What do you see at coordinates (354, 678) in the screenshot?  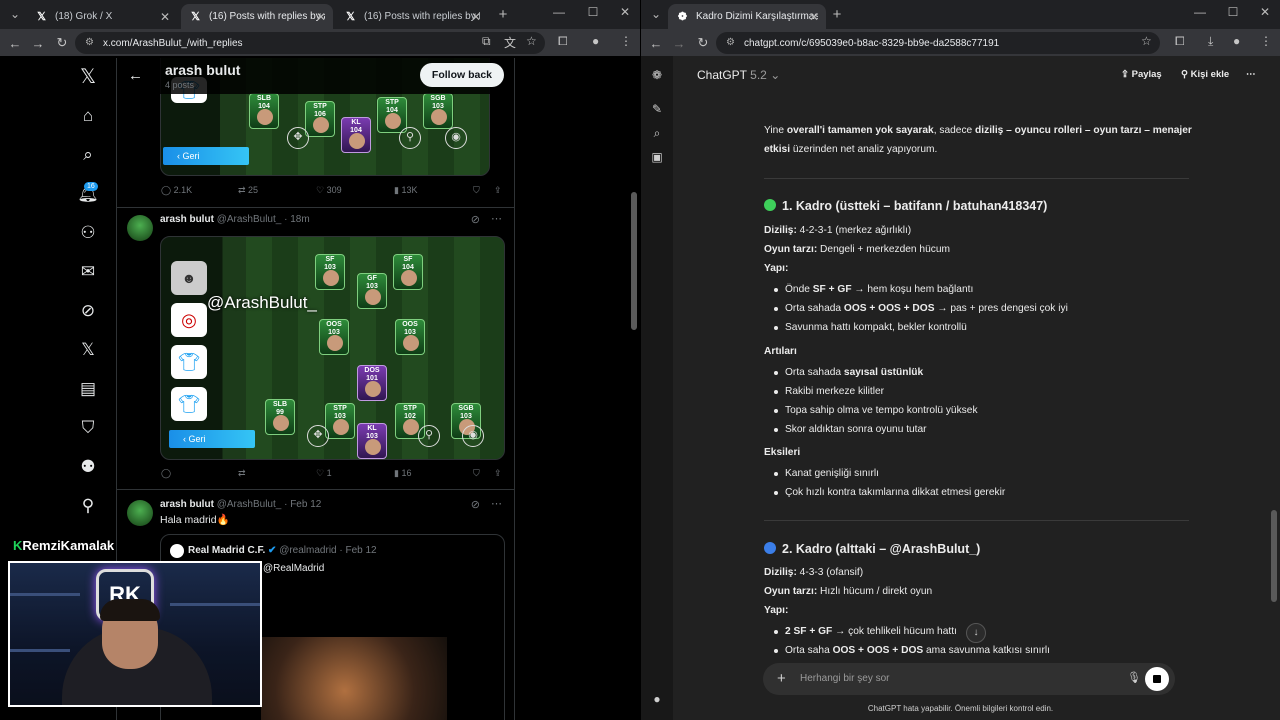 I see `quote-photo` at bounding box center [354, 678].